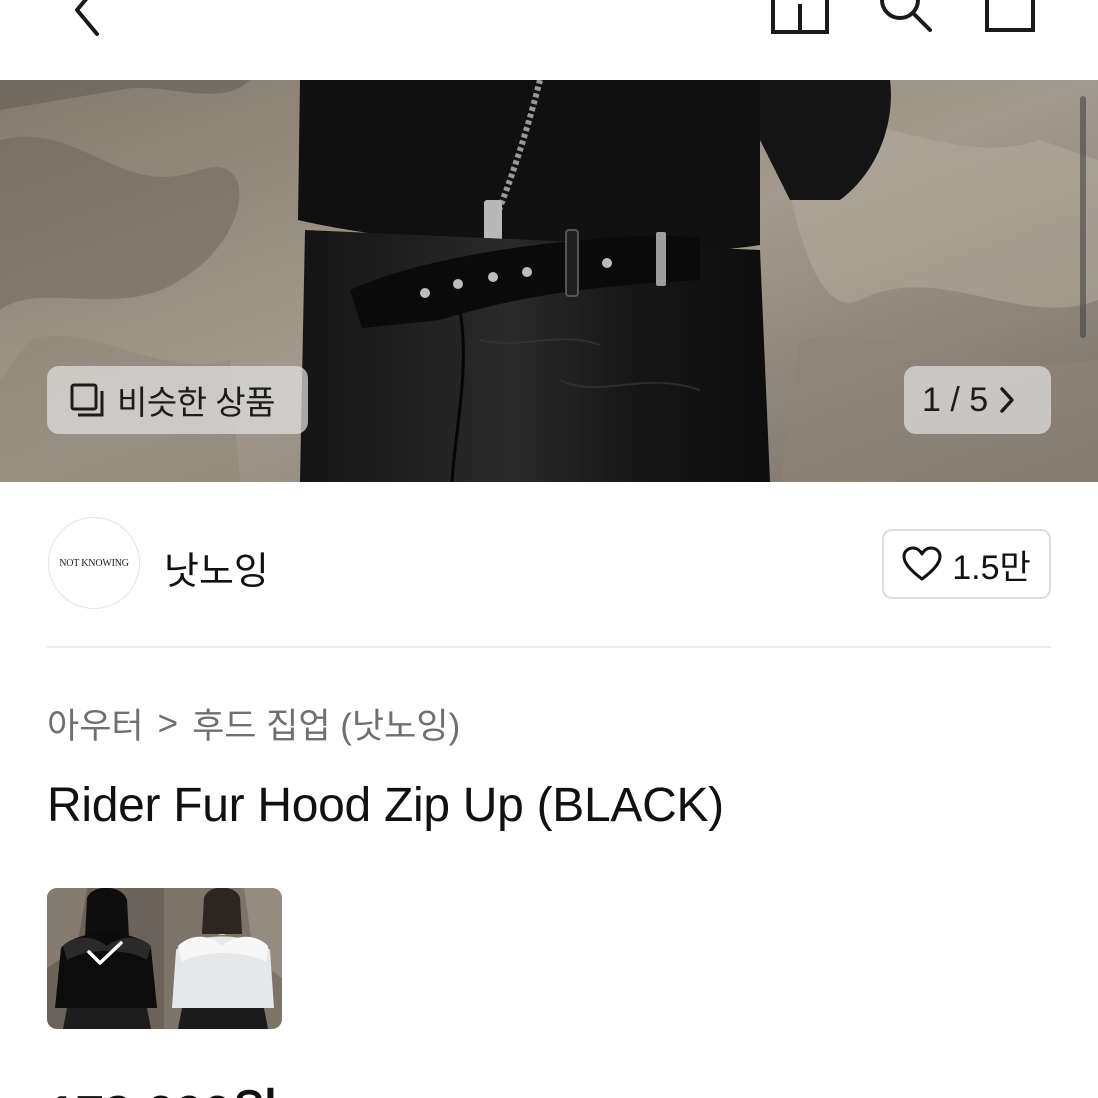 The width and height of the screenshot is (1098, 1098). What do you see at coordinates (549, 40) in the screenshot?
I see `top-navigation-bar` at bounding box center [549, 40].